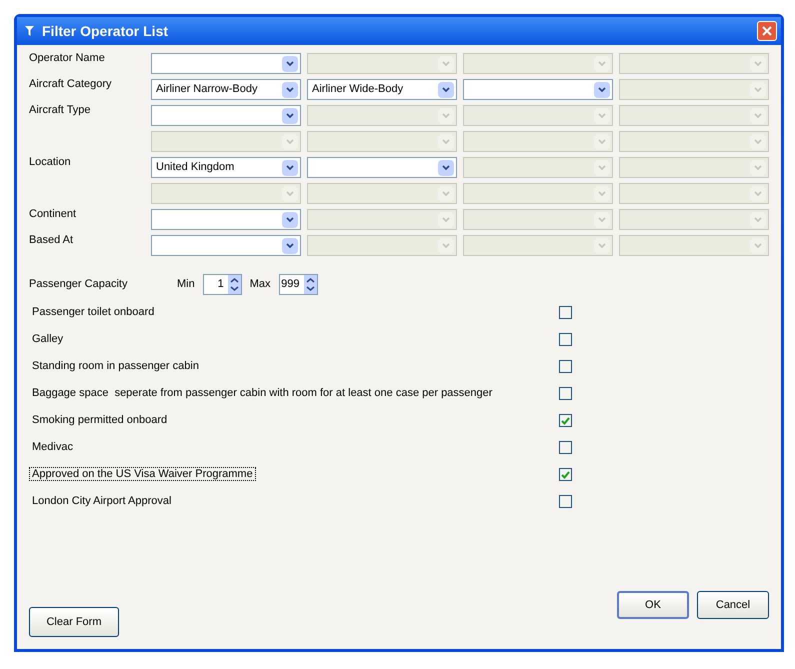 This screenshot has width=795, height=669. What do you see at coordinates (226, 167) in the screenshot?
I see `dropdown: United Kingdom` at bounding box center [226, 167].